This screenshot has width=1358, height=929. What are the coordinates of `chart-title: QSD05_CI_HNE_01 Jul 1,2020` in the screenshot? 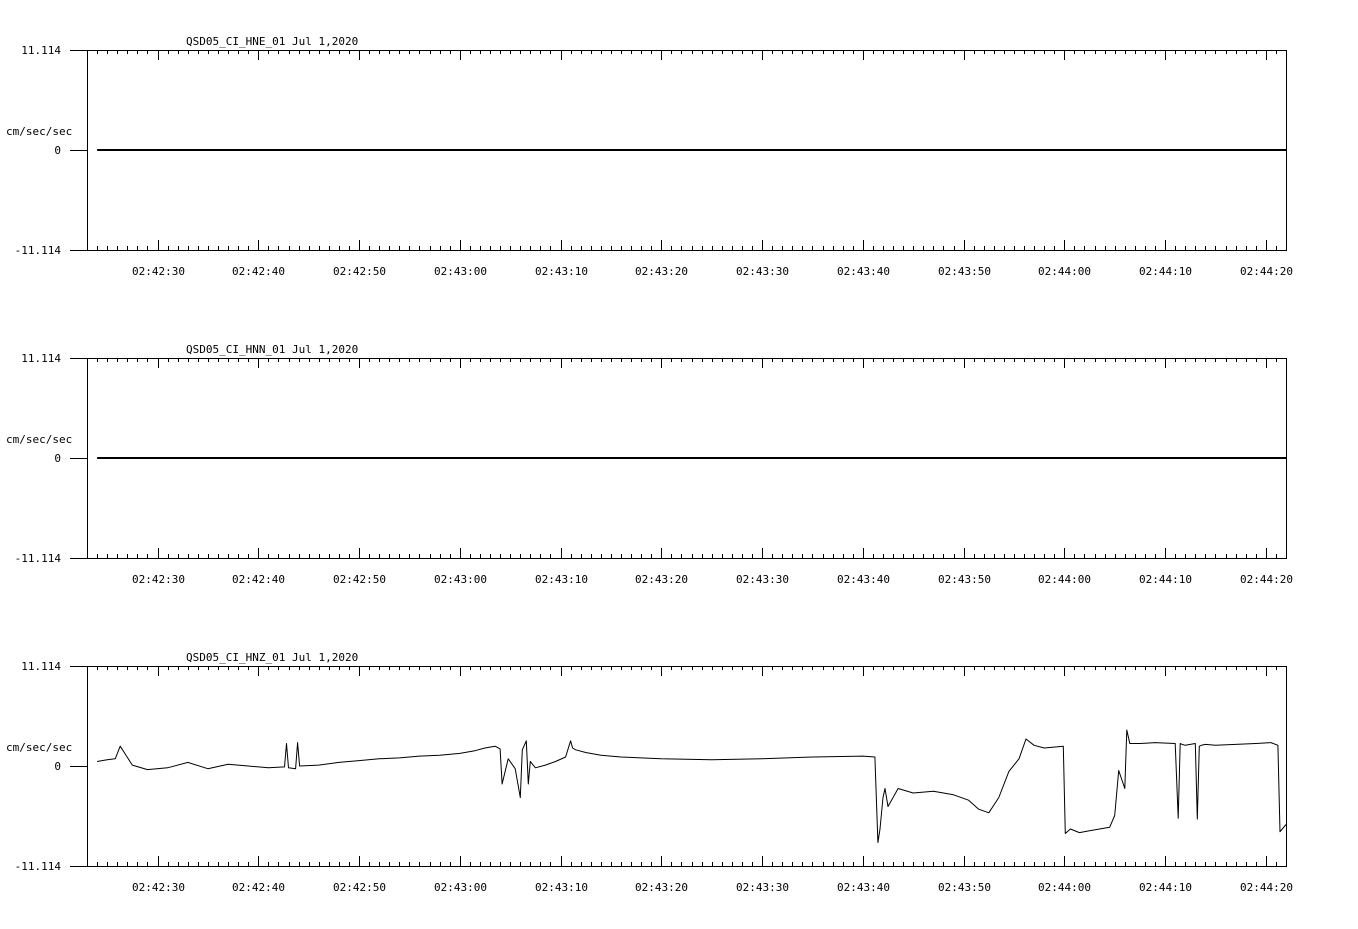 It's located at (272, 41).